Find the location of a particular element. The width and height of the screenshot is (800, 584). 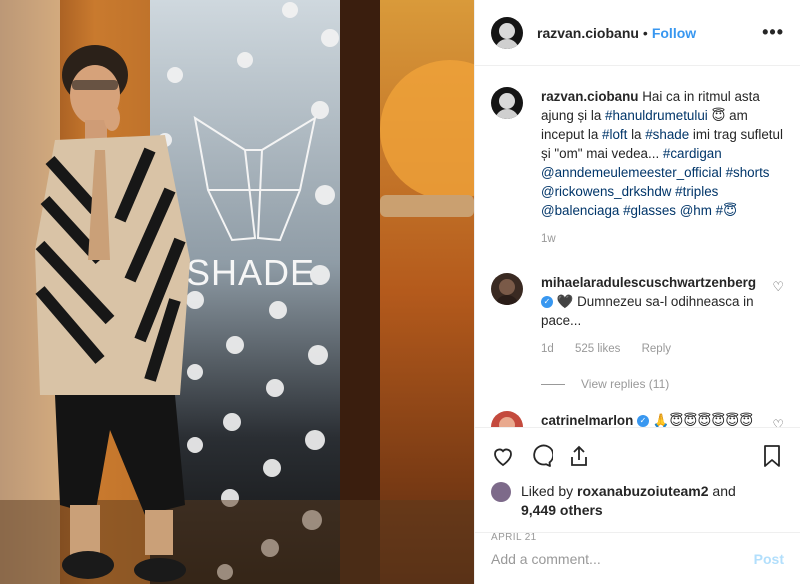

caption-tag-link: #triples is located at coordinates (696, 191).